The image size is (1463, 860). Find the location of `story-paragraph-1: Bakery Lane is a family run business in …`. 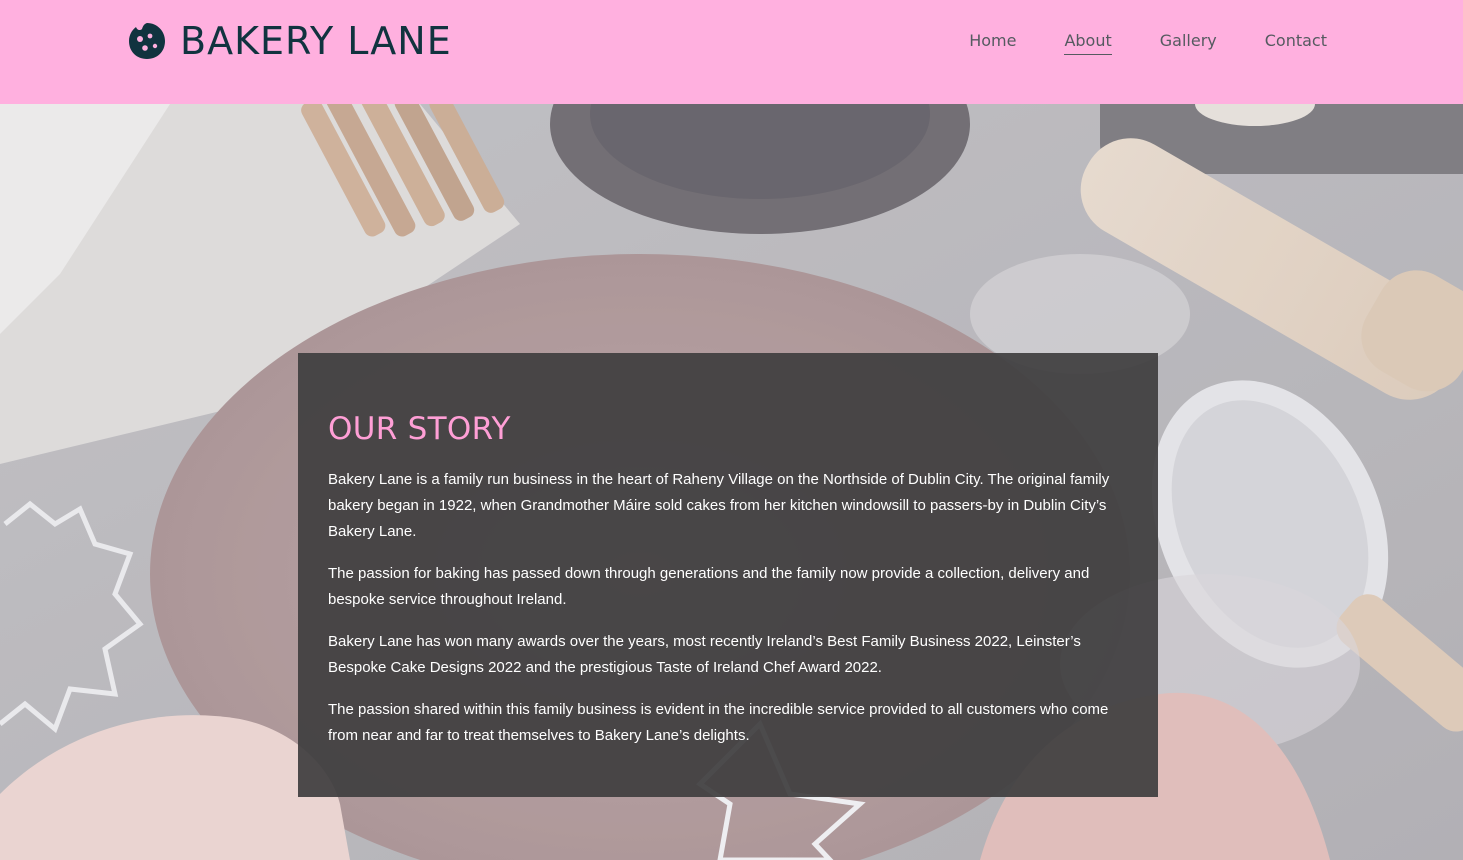

story-paragraph-1: Bakery Lane is a family run business in … is located at coordinates (719, 505).